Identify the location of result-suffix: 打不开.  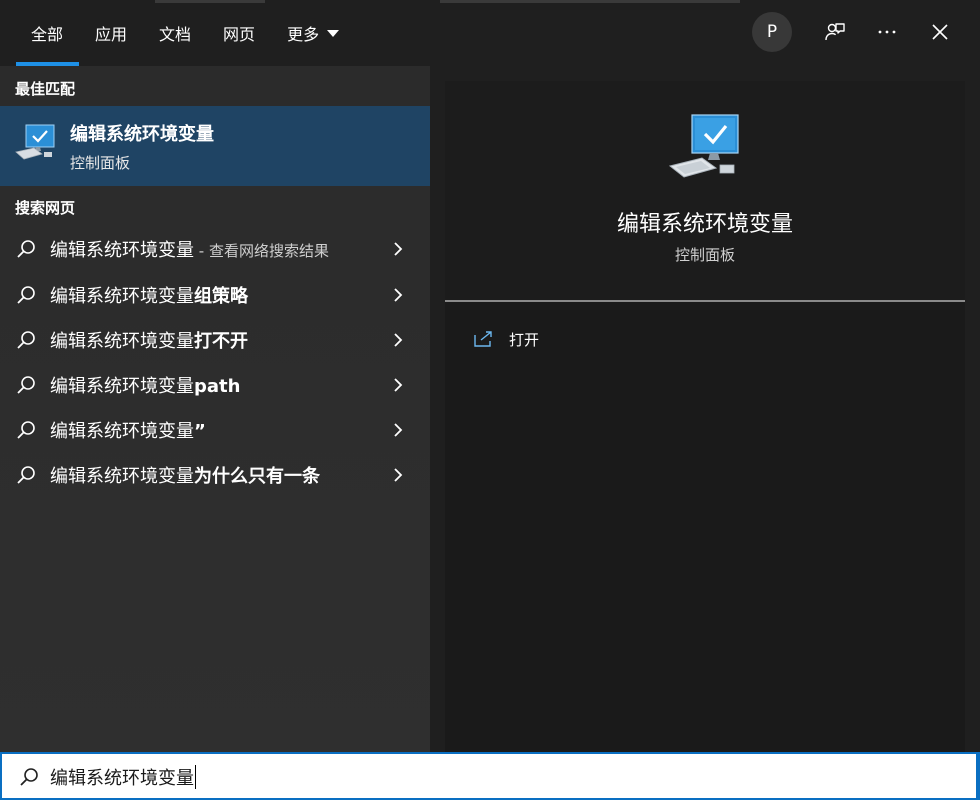
(221, 341).